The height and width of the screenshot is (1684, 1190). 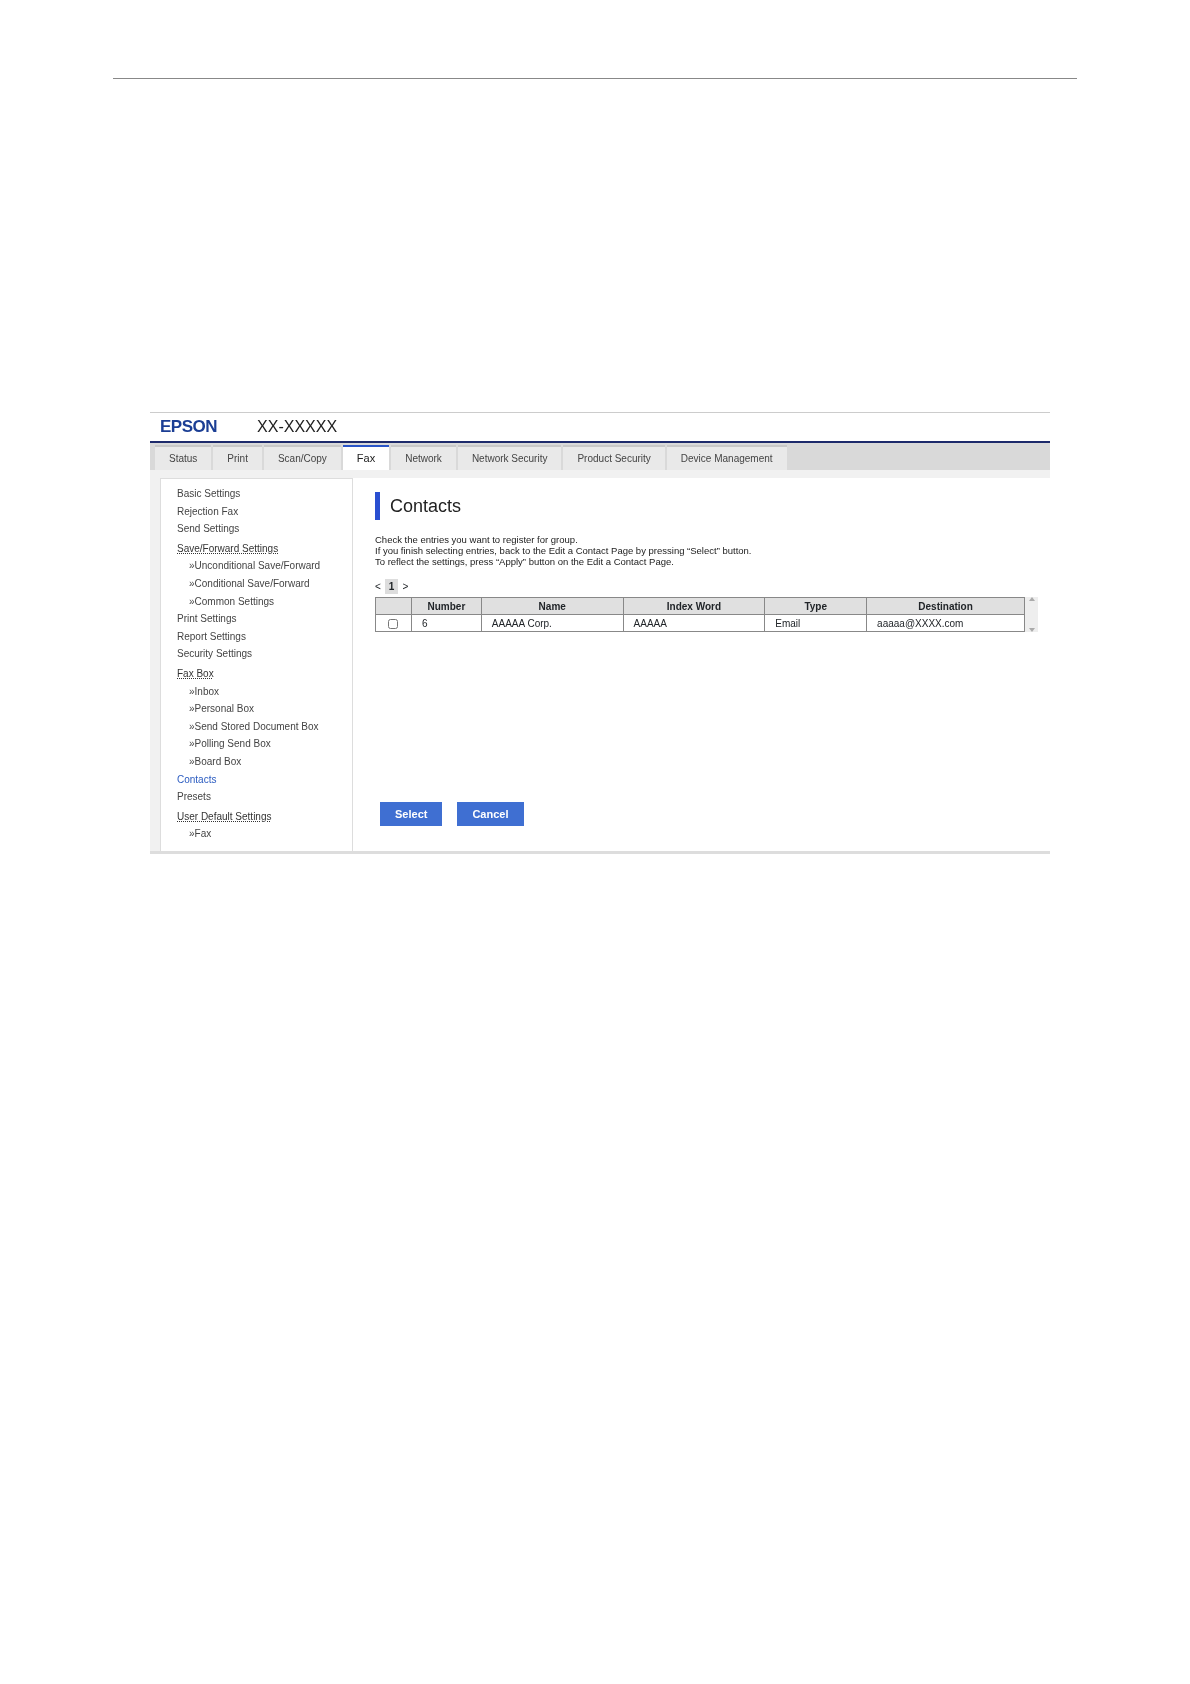 I want to click on sidebar-item: »Polling Send Box, so click(x=256, y=744).